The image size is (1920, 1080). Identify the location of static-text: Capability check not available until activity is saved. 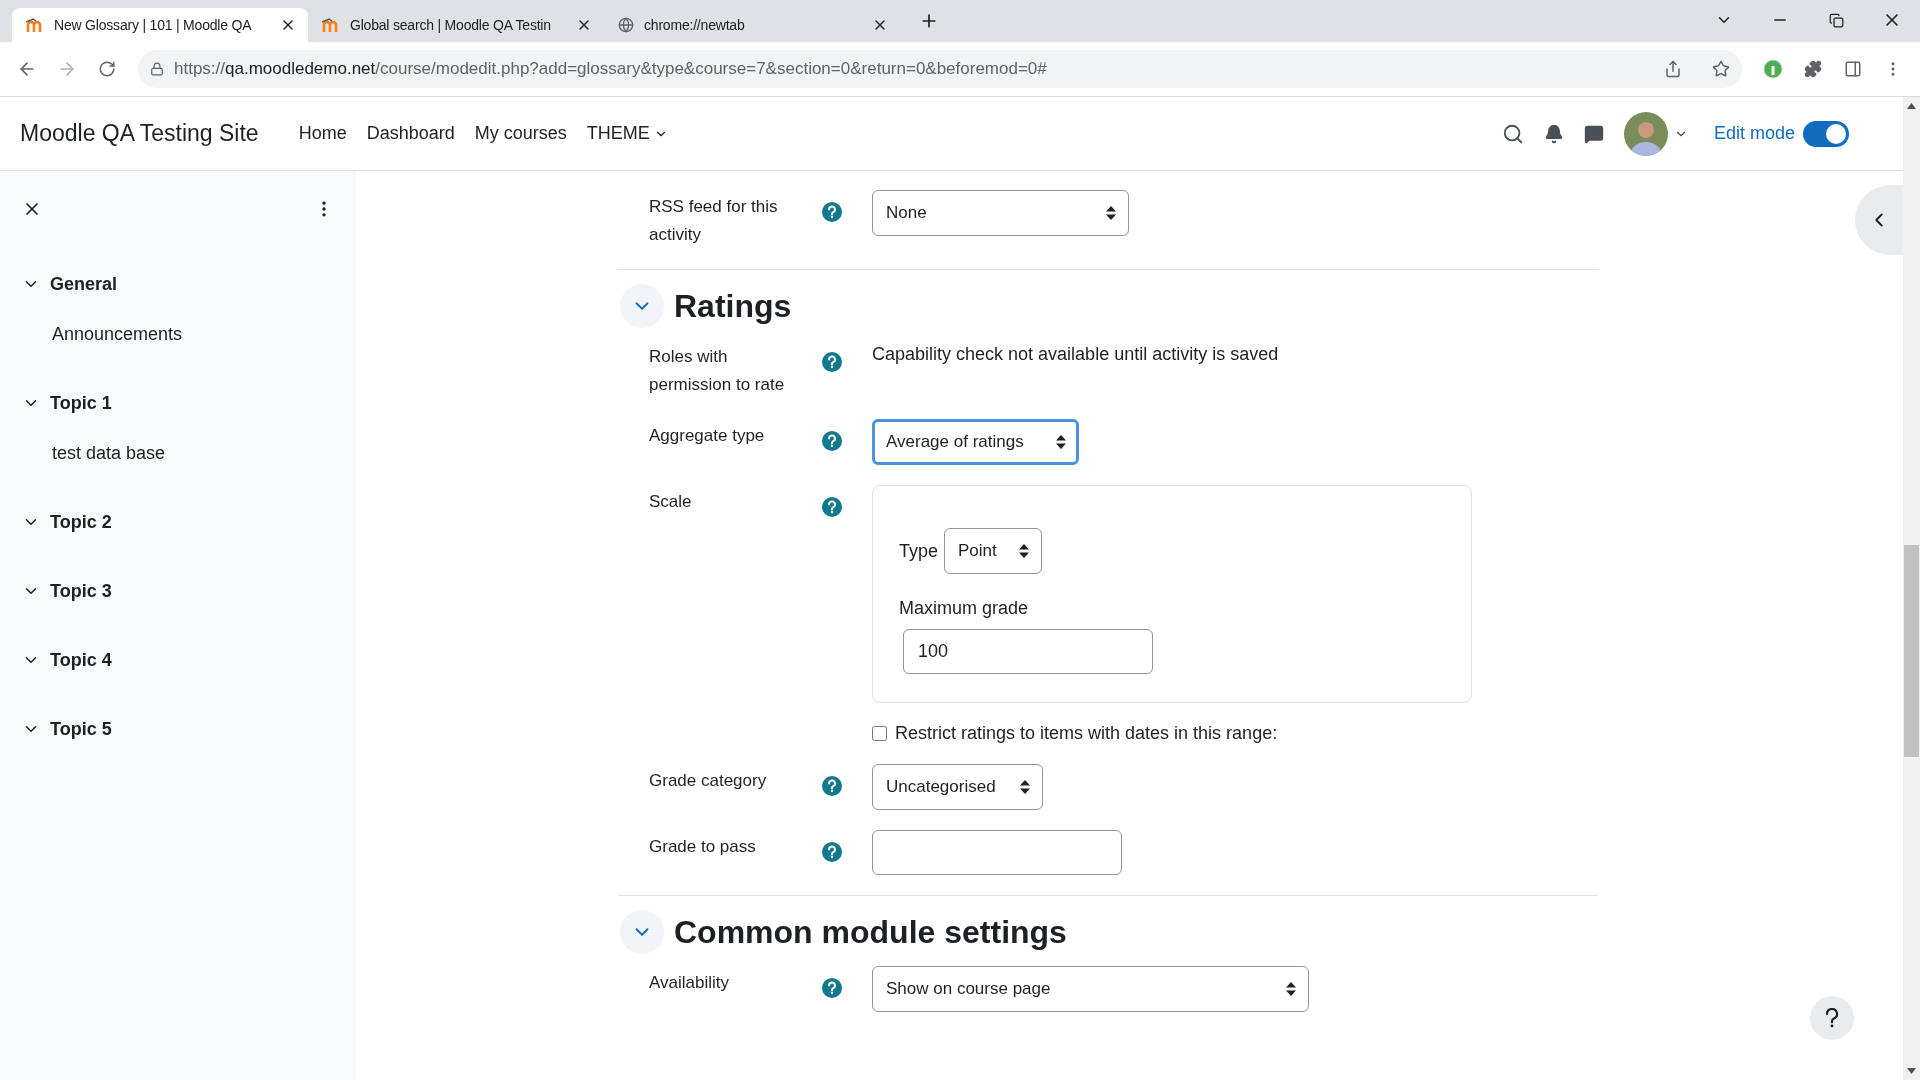
(1076, 354).